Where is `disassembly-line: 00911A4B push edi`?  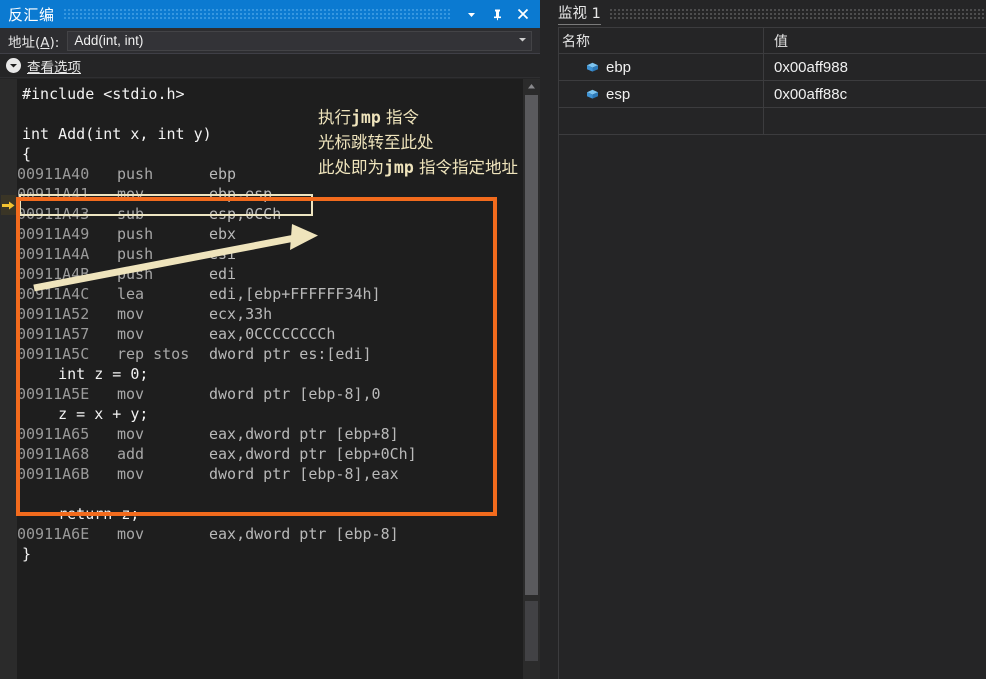
disassembly-line: 00911A4B push edi is located at coordinates (270, 274).